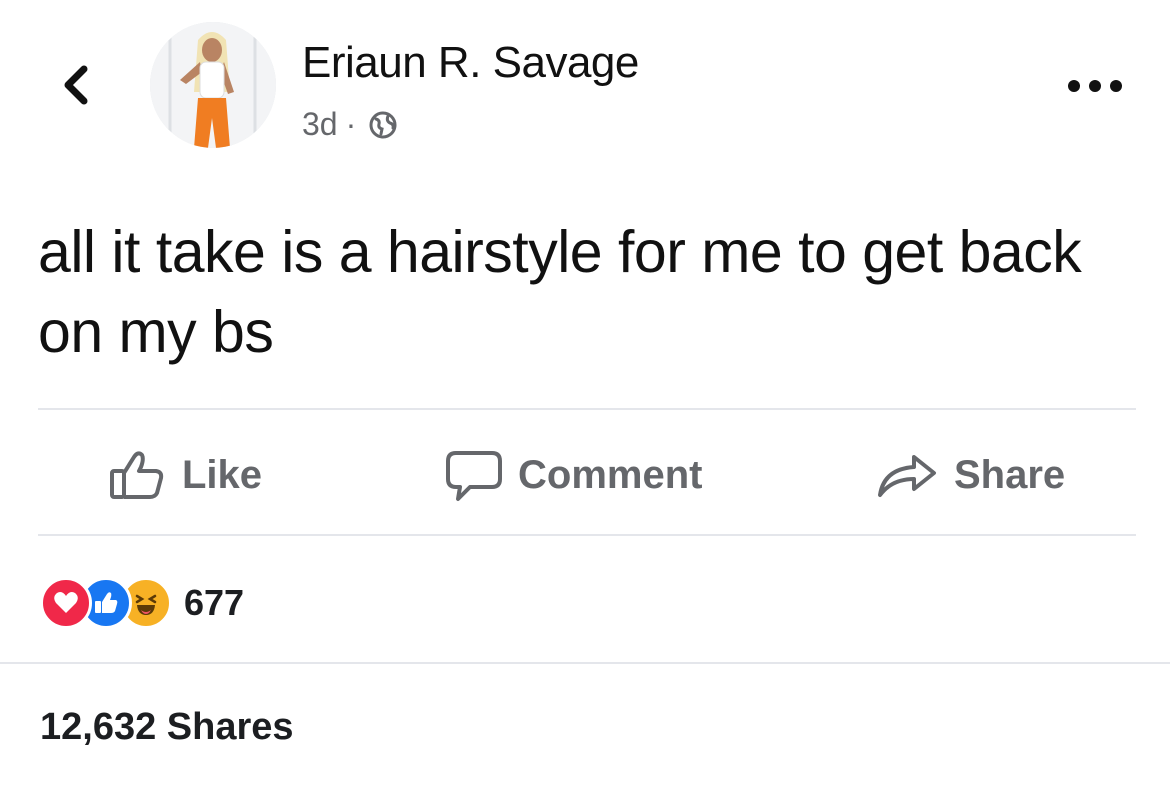 Image resolution: width=1170 pixels, height=810 pixels. I want to click on avatar, so click(213, 85).